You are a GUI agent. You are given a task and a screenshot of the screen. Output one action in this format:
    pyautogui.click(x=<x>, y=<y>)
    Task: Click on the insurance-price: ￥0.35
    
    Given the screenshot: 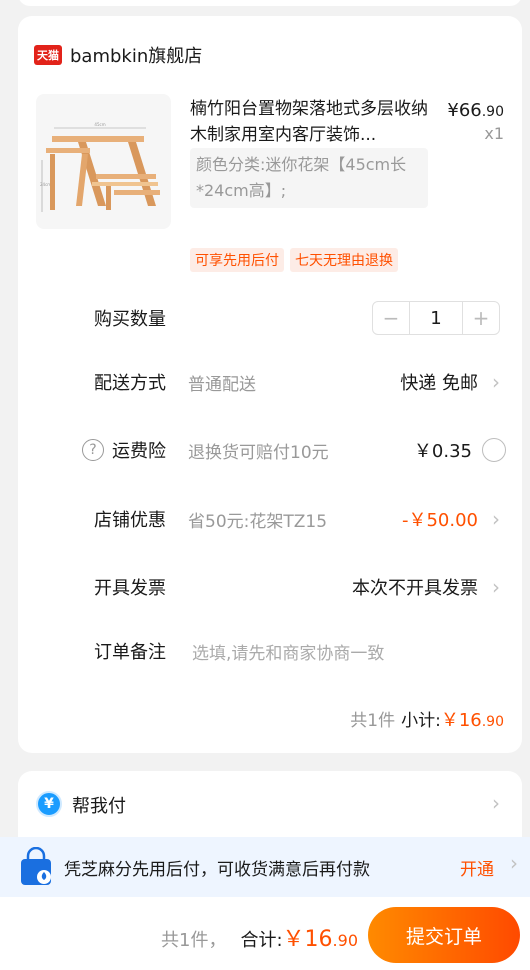 What is the action you would take?
    pyautogui.click(x=442, y=451)
    